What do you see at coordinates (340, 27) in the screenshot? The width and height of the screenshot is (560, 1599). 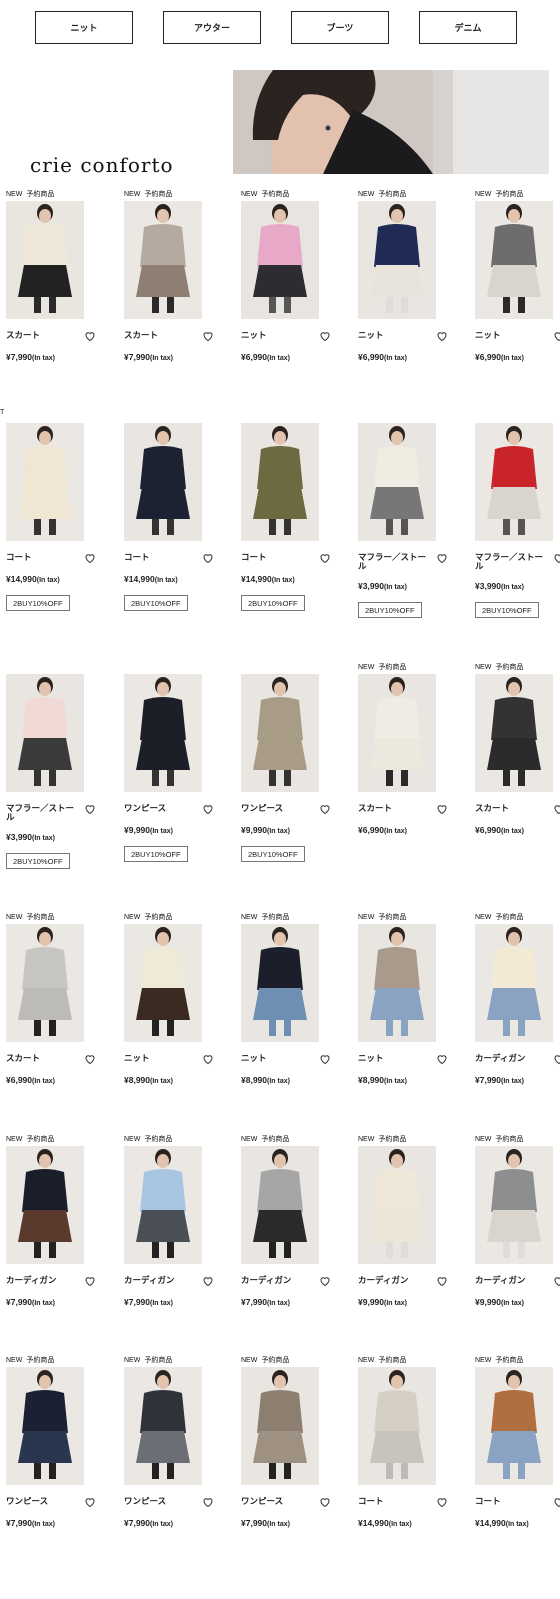 I see `category-button-boots: ブーツ` at bounding box center [340, 27].